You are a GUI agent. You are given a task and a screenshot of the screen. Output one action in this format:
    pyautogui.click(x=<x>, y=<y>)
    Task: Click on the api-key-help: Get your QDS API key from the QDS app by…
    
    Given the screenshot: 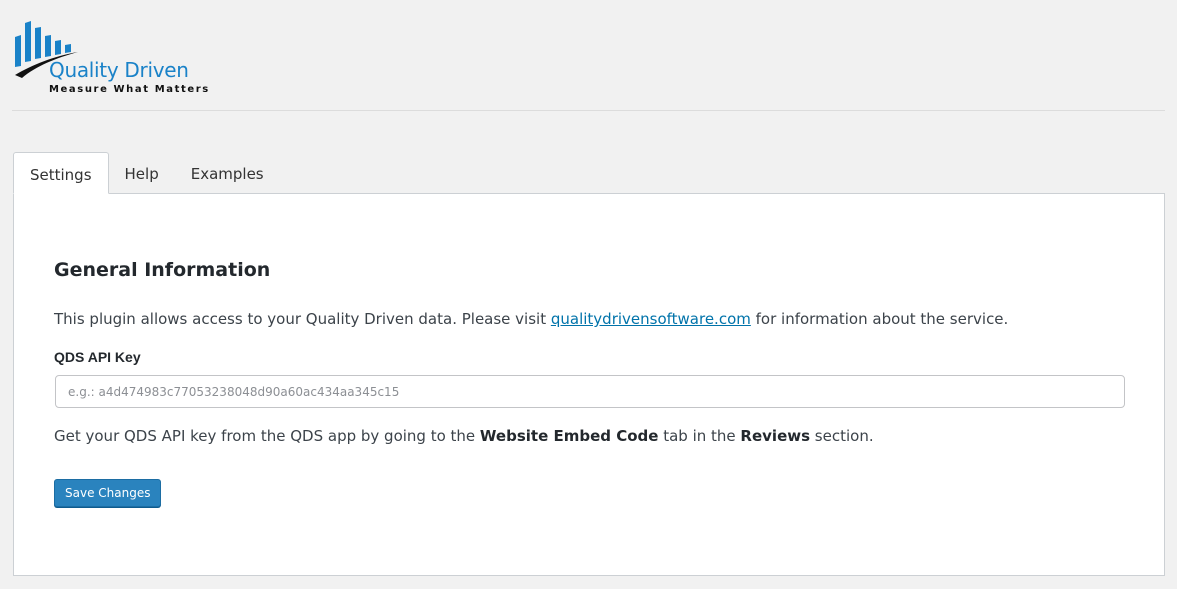 What is the action you would take?
    pyautogui.click(x=464, y=436)
    